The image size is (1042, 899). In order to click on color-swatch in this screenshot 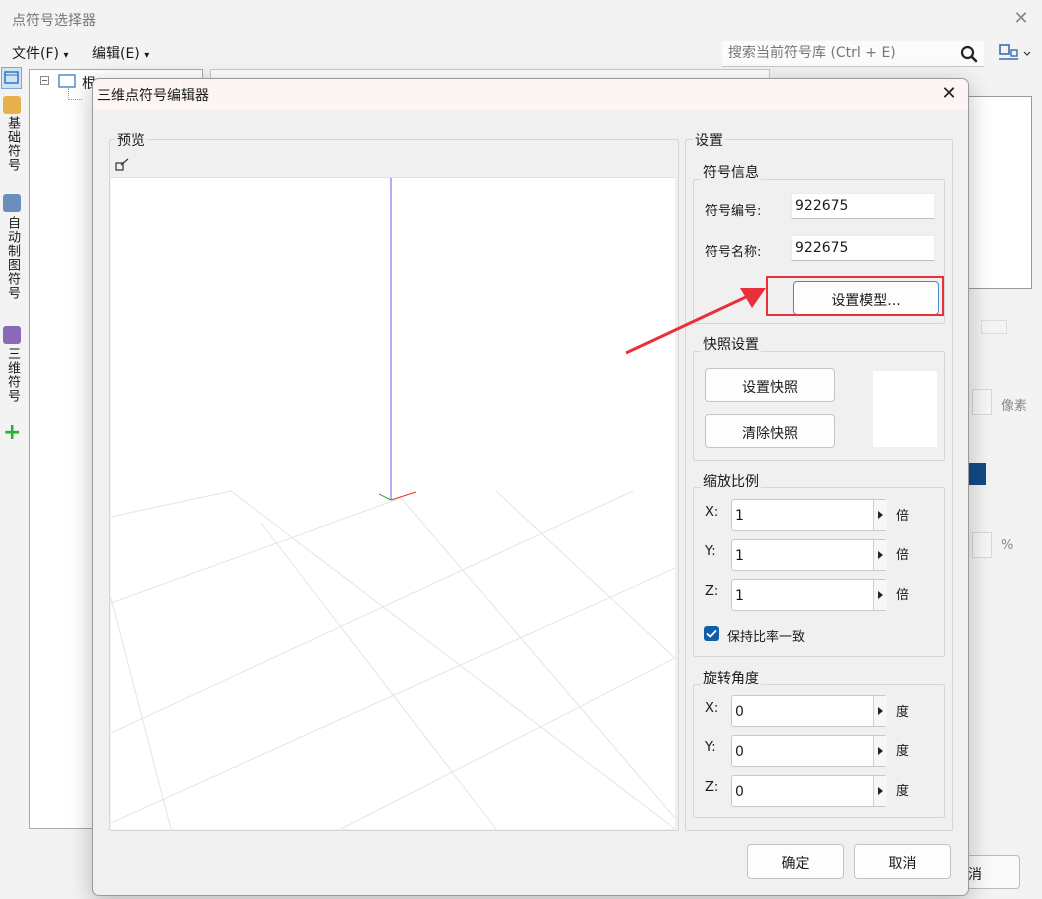, I will do `click(976, 474)`.